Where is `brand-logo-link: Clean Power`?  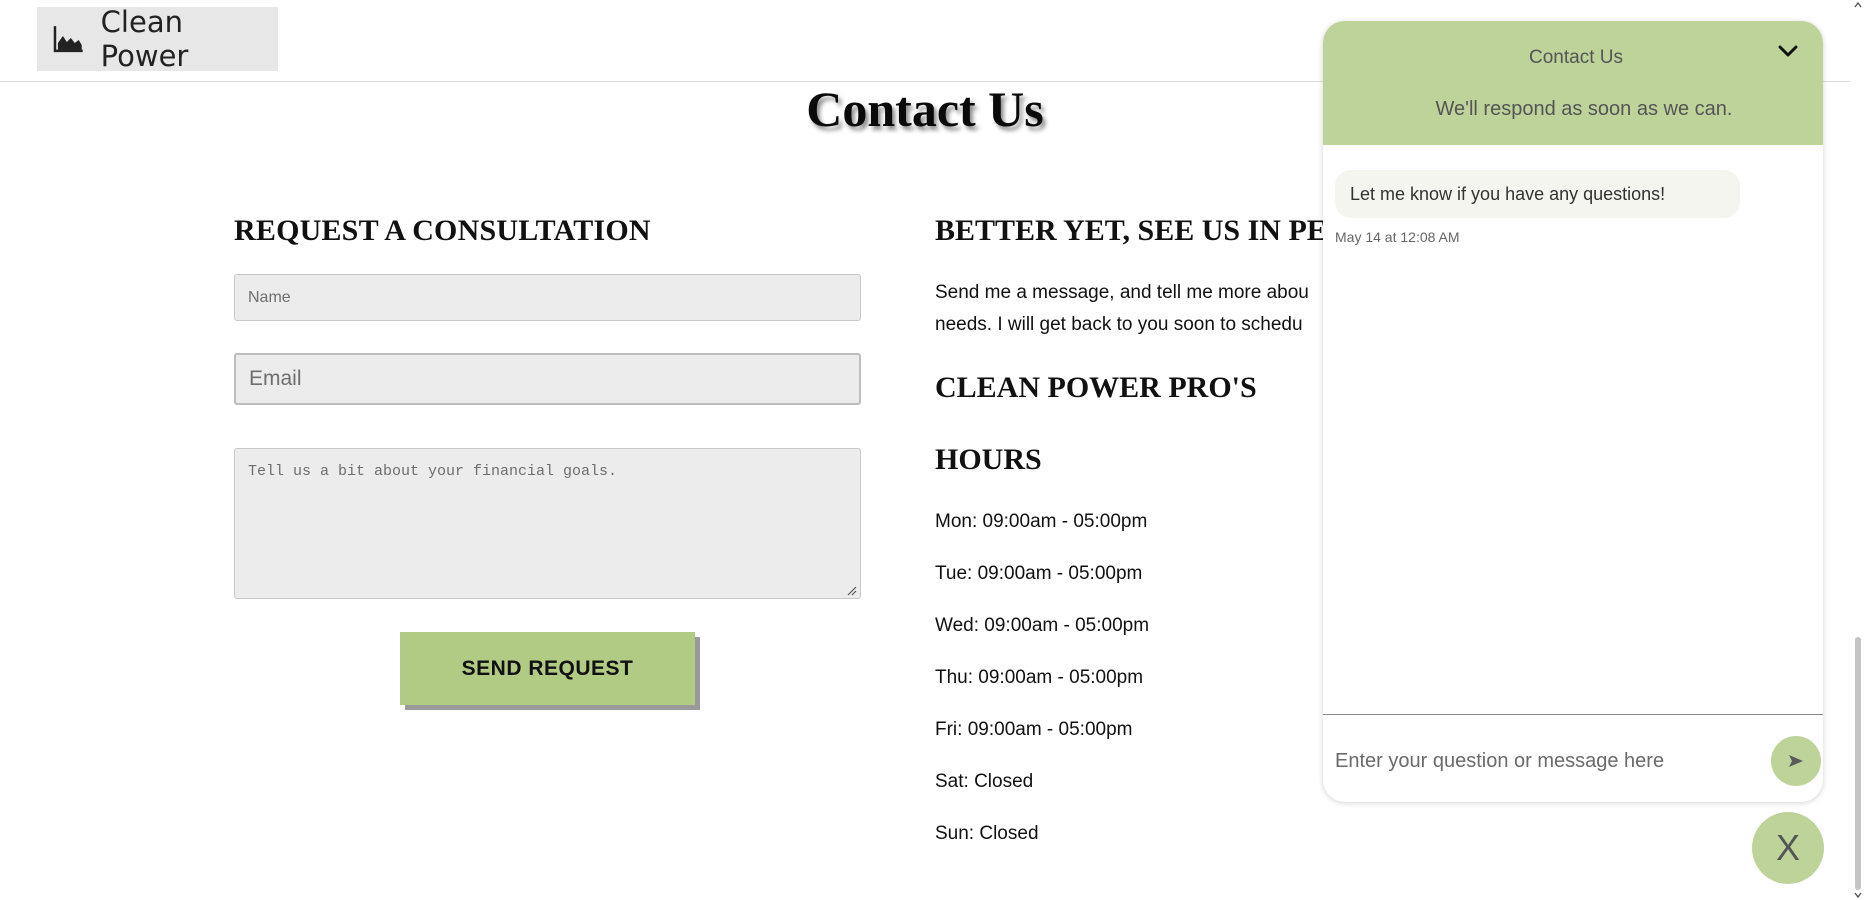
brand-logo-link: Clean Power is located at coordinates (157, 39).